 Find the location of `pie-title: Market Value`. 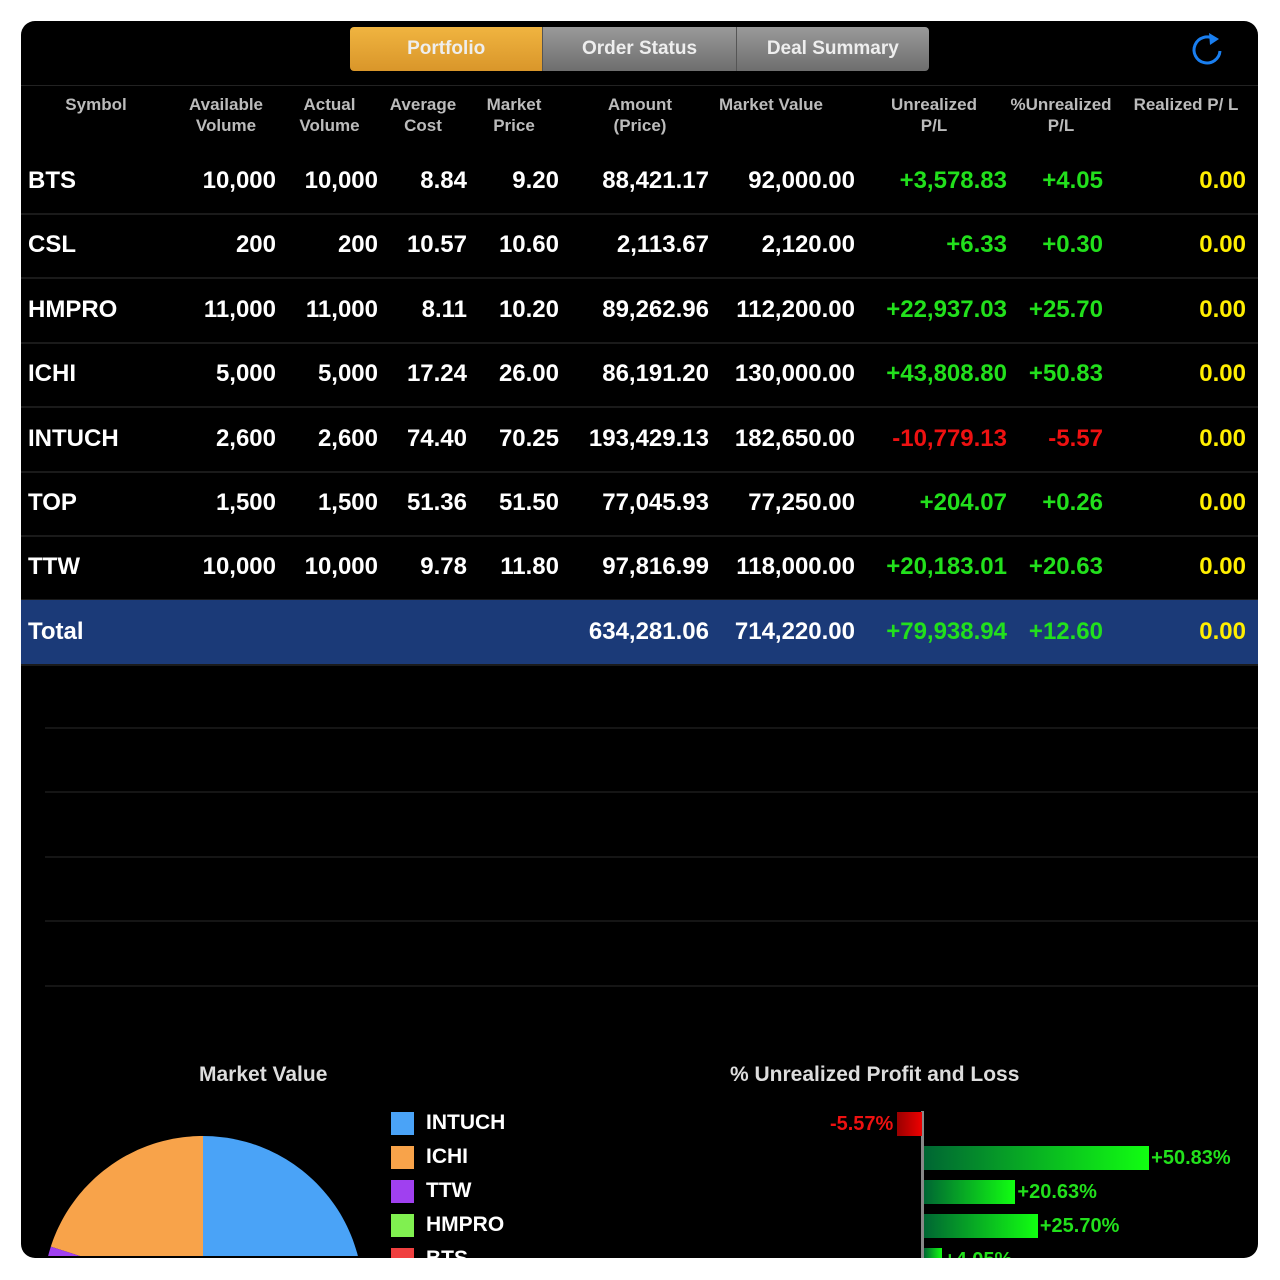

pie-title: Market Value is located at coordinates (263, 1074).